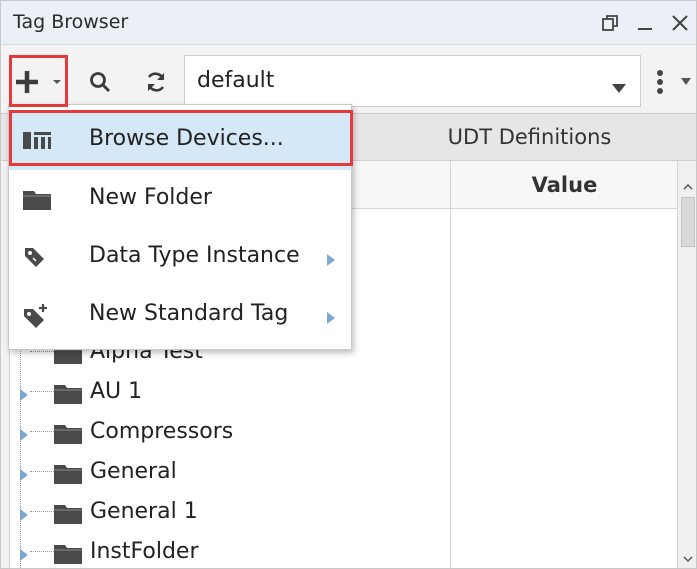  I want to click on tree-row-label: Compressors, so click(162, 431).